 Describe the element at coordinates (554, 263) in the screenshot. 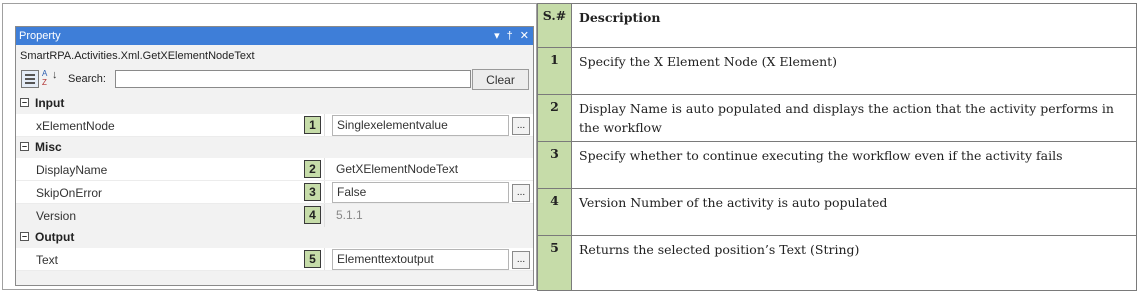

I see `row-sn: 5` at that location.